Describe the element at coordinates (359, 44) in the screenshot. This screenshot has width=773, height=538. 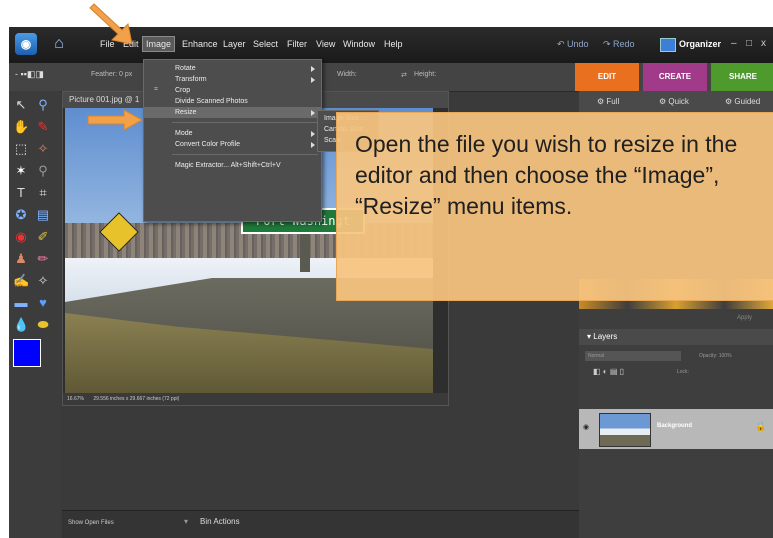
I see `menu-window: Window` at that location.